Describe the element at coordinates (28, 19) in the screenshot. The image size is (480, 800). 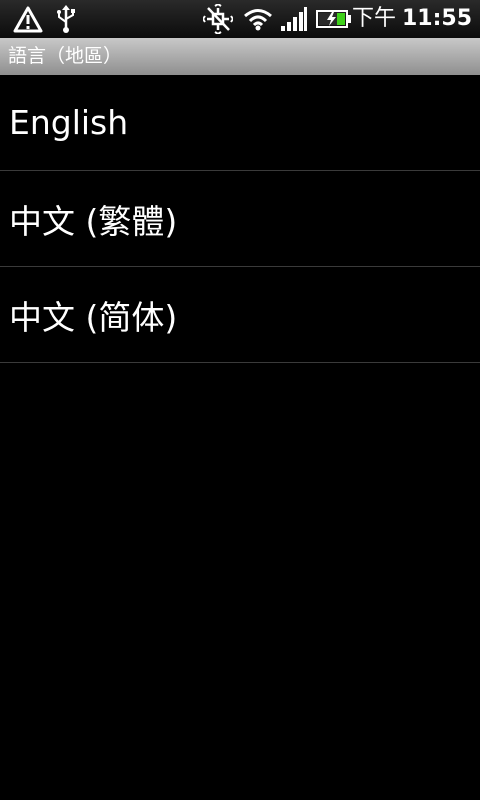
I see `warning-icon` at that location.